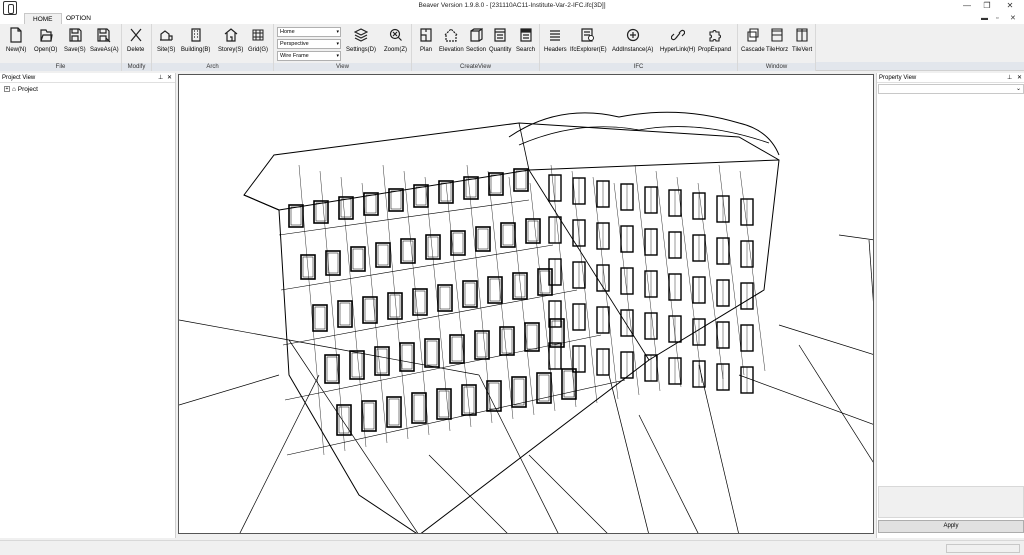  What do you see at coordinates (777, 35) in the screenshot?
I see `tile-horizontal-icon` at bounding box center [777, 35].